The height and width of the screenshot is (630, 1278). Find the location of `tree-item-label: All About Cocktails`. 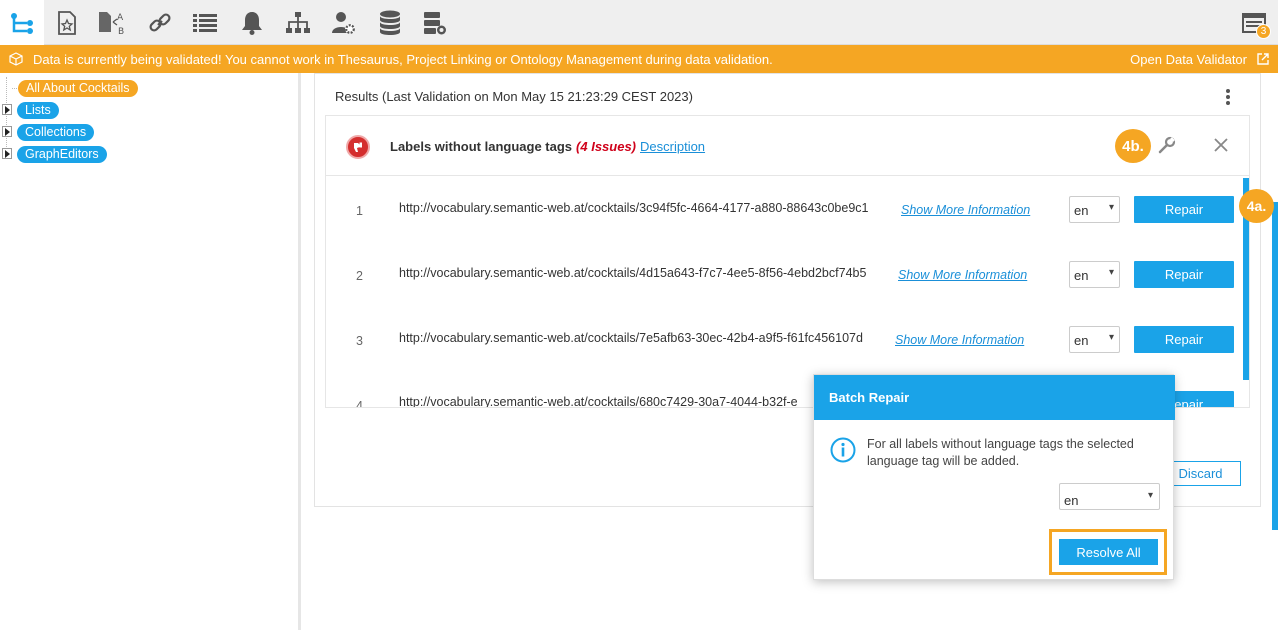

tree-item-label: All About Cocktails is located at coordinates (78, 88).